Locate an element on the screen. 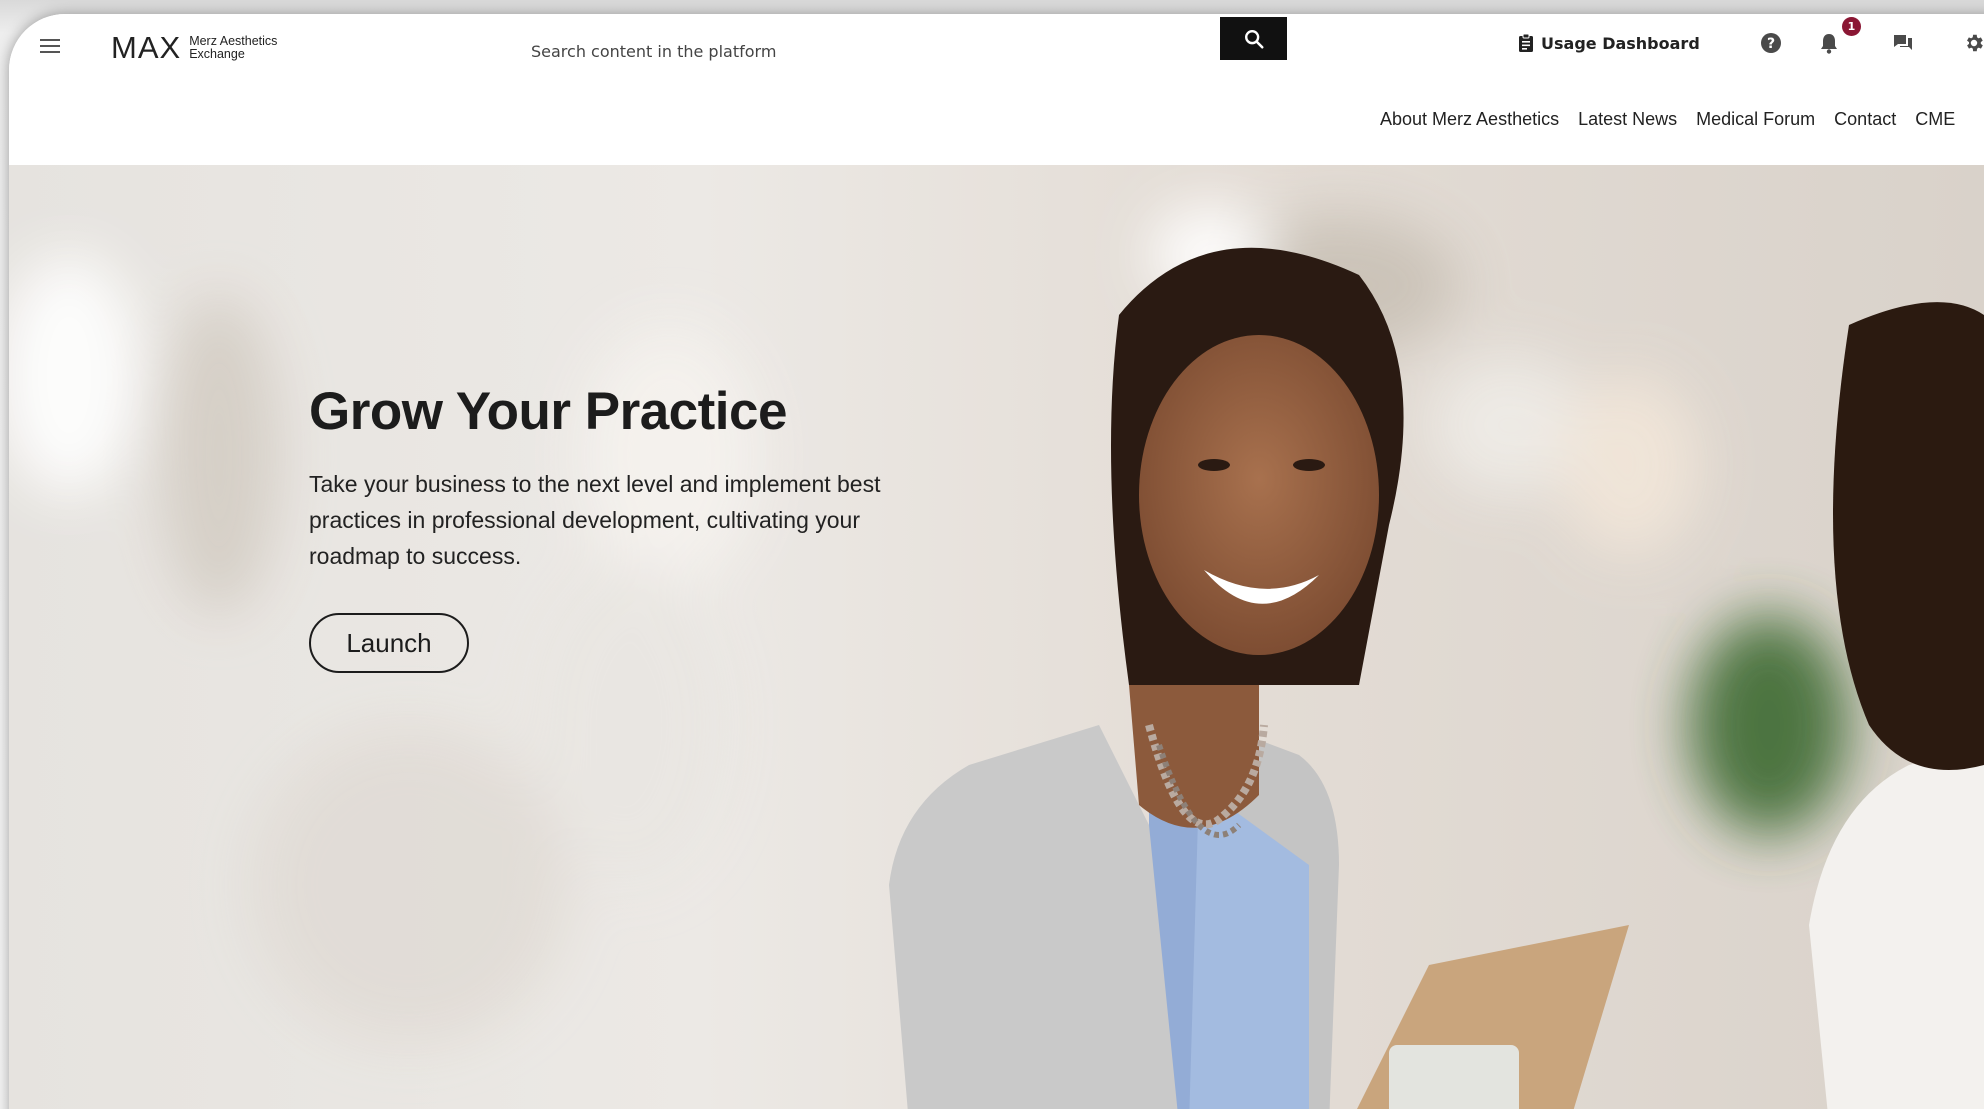 This screenshot has height=1109, width=1984. logo-subtitle: Merz Aesthetics Exchange is located at coordinates (233, 48).